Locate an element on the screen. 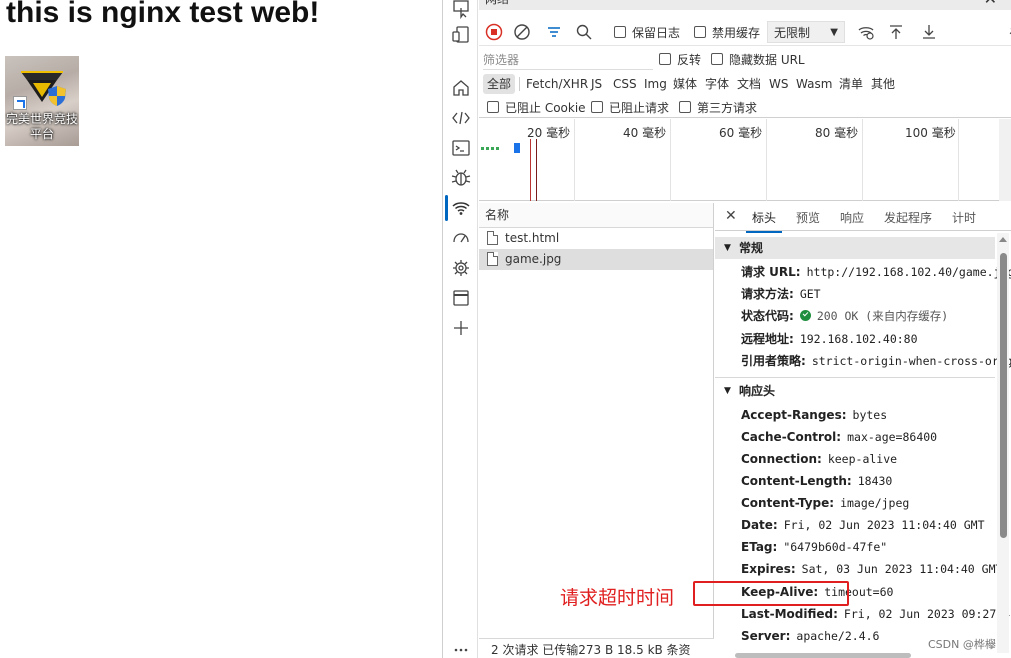 Image resolution: width=1011 pixels, height=658 pixels. blocked-cookies-checkbox: 已阻止 Cookie is located at coordinates (536, 107).